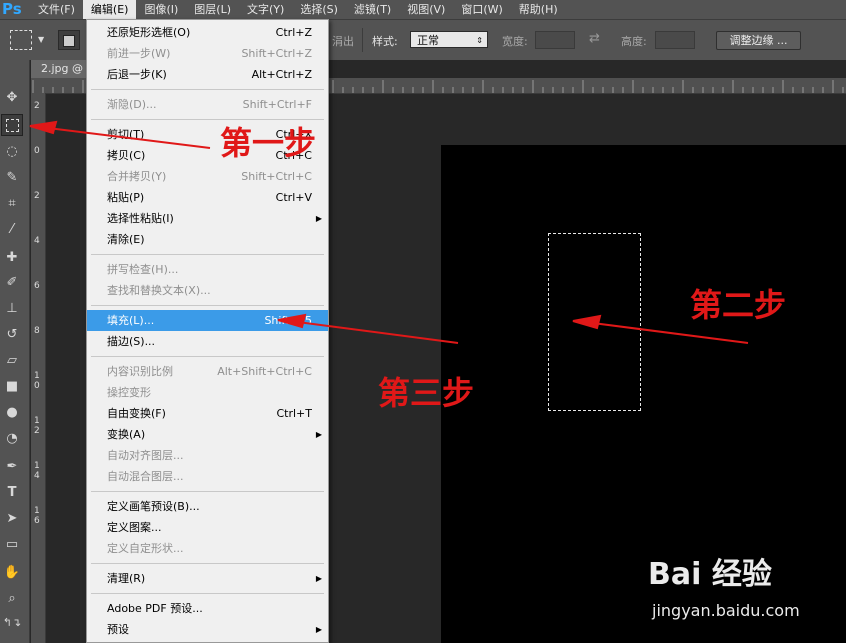  I want to click on arrowhead-step3, so click(292, 321).